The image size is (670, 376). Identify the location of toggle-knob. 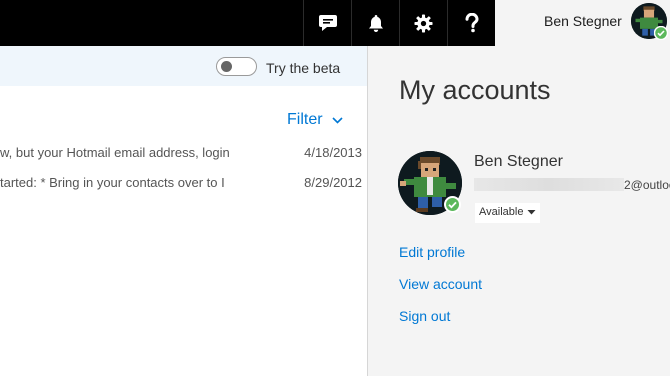
(226, 66).